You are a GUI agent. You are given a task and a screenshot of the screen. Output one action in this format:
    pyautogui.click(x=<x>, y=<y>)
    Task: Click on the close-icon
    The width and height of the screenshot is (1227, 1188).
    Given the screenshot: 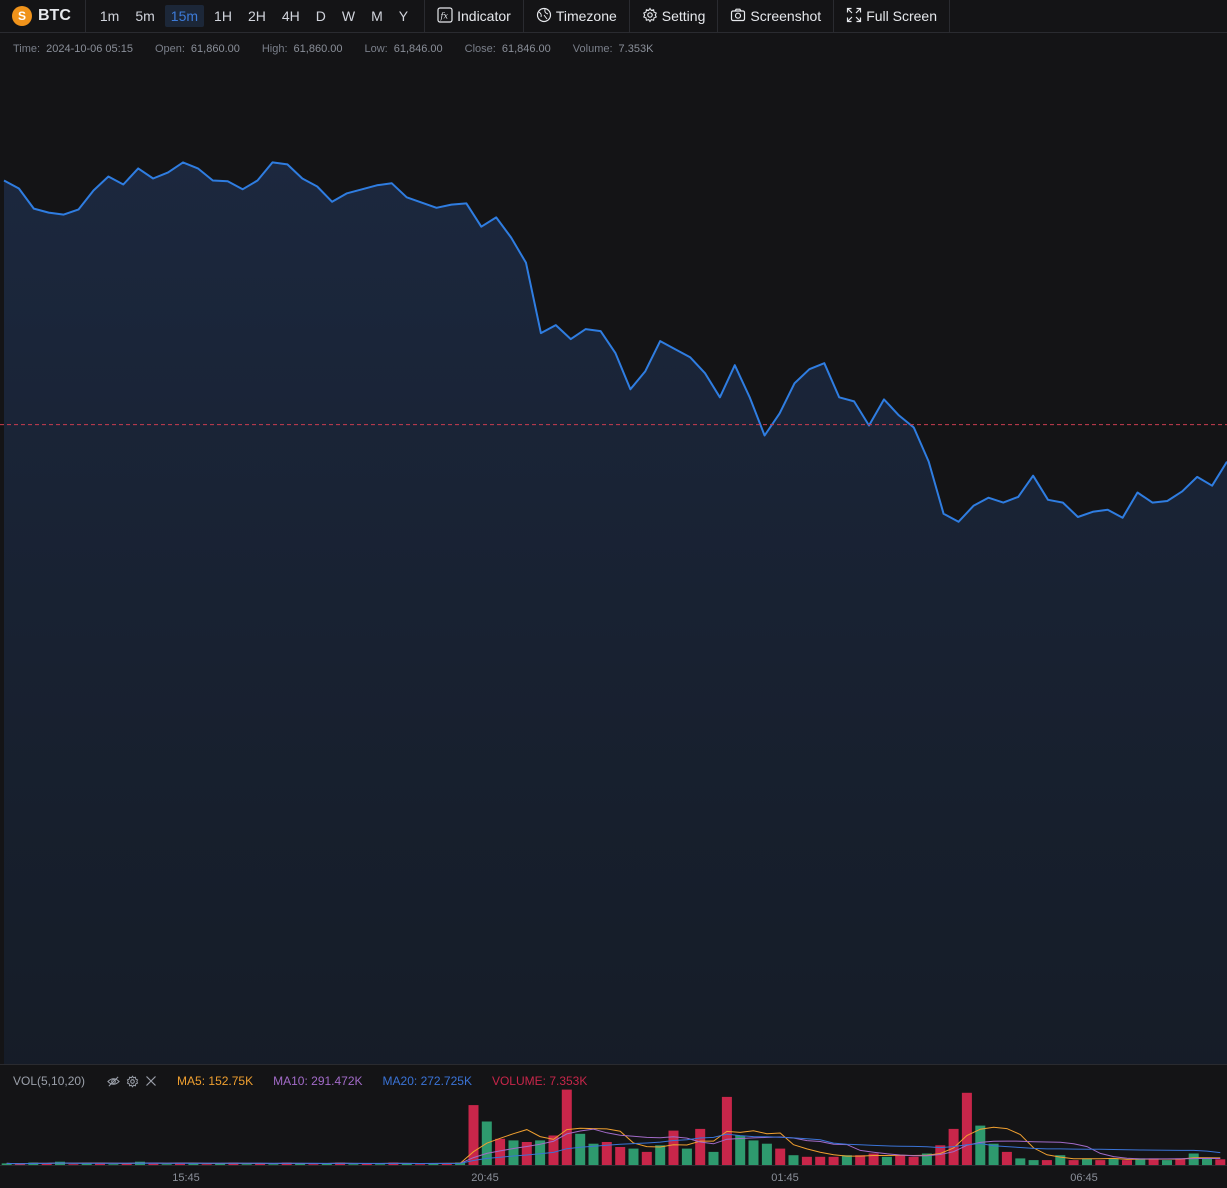 What is the action you would take?
    pyautogui.click(x=151, y=1081)
    